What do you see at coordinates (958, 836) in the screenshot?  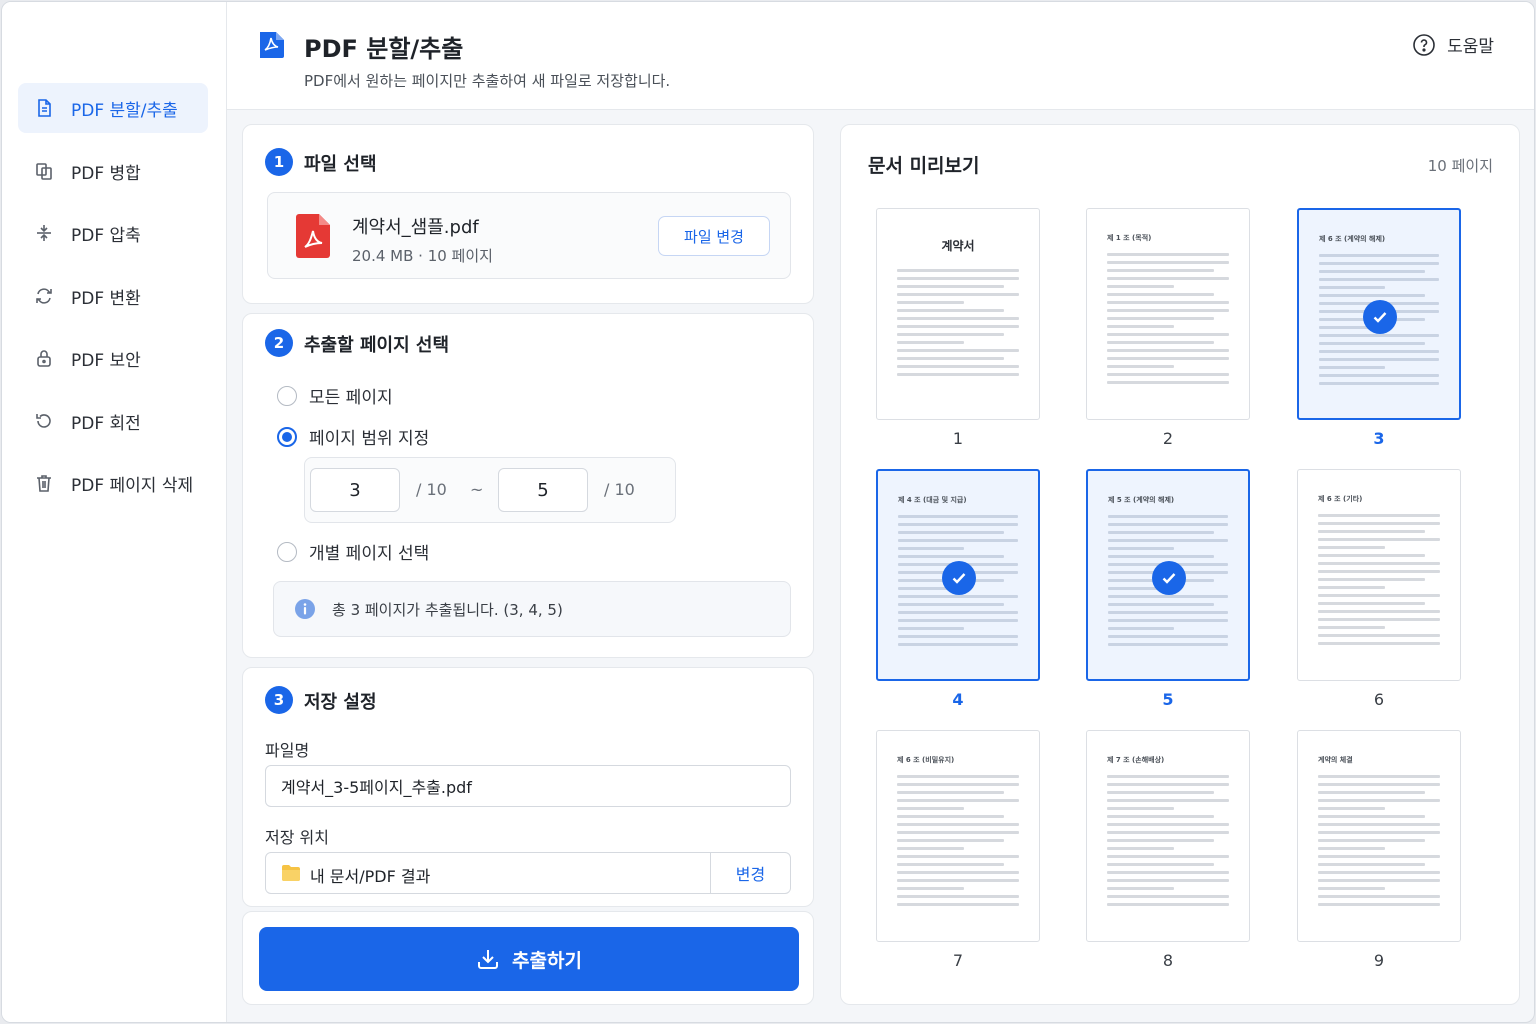 I see `page-thumbnail: 제 6 조 (비밀유지)` at bounding box center [958, 836].